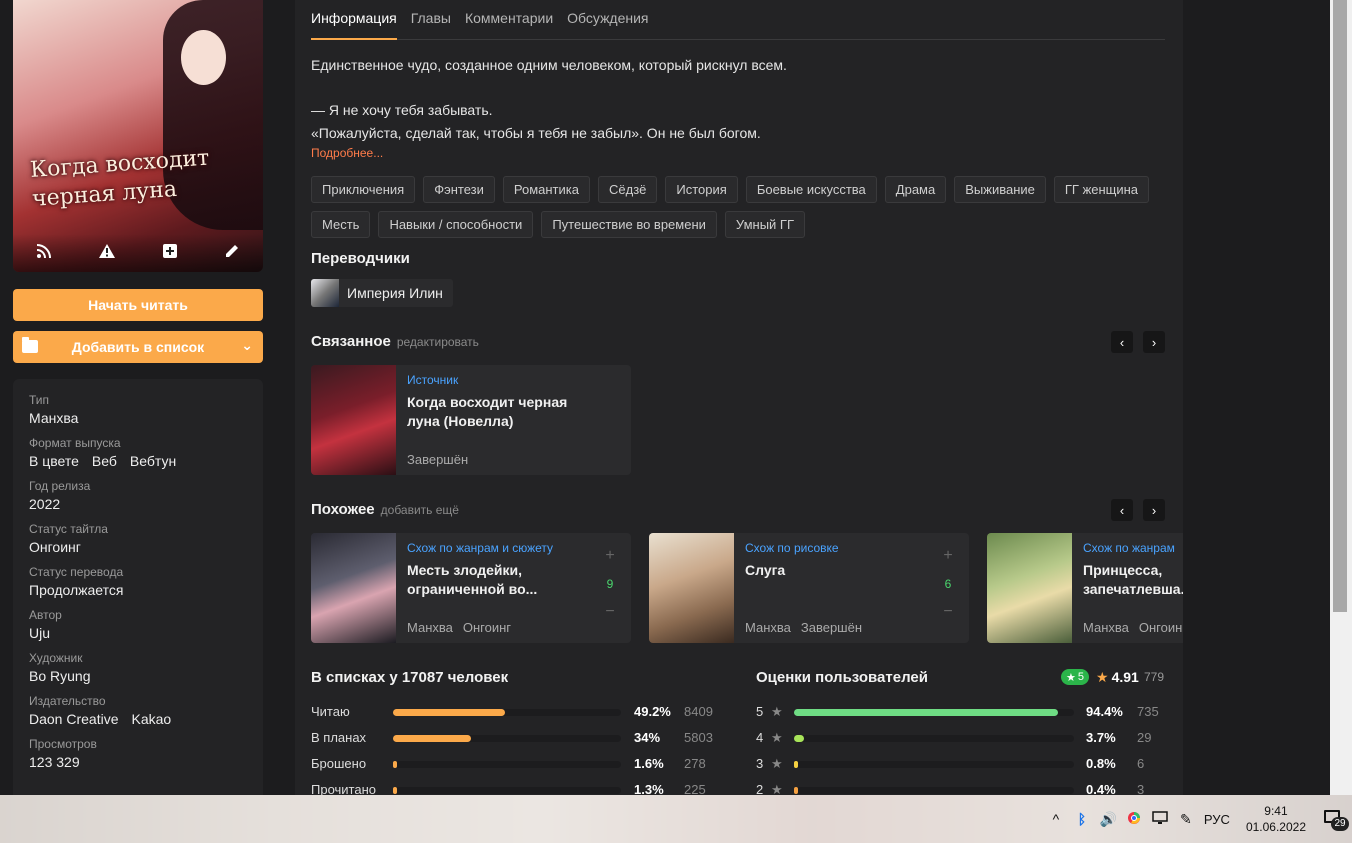 This screenshot has width=1352, height=843. I want to click on similar-card-relation: Схож по рисовке, so click(792, 548).